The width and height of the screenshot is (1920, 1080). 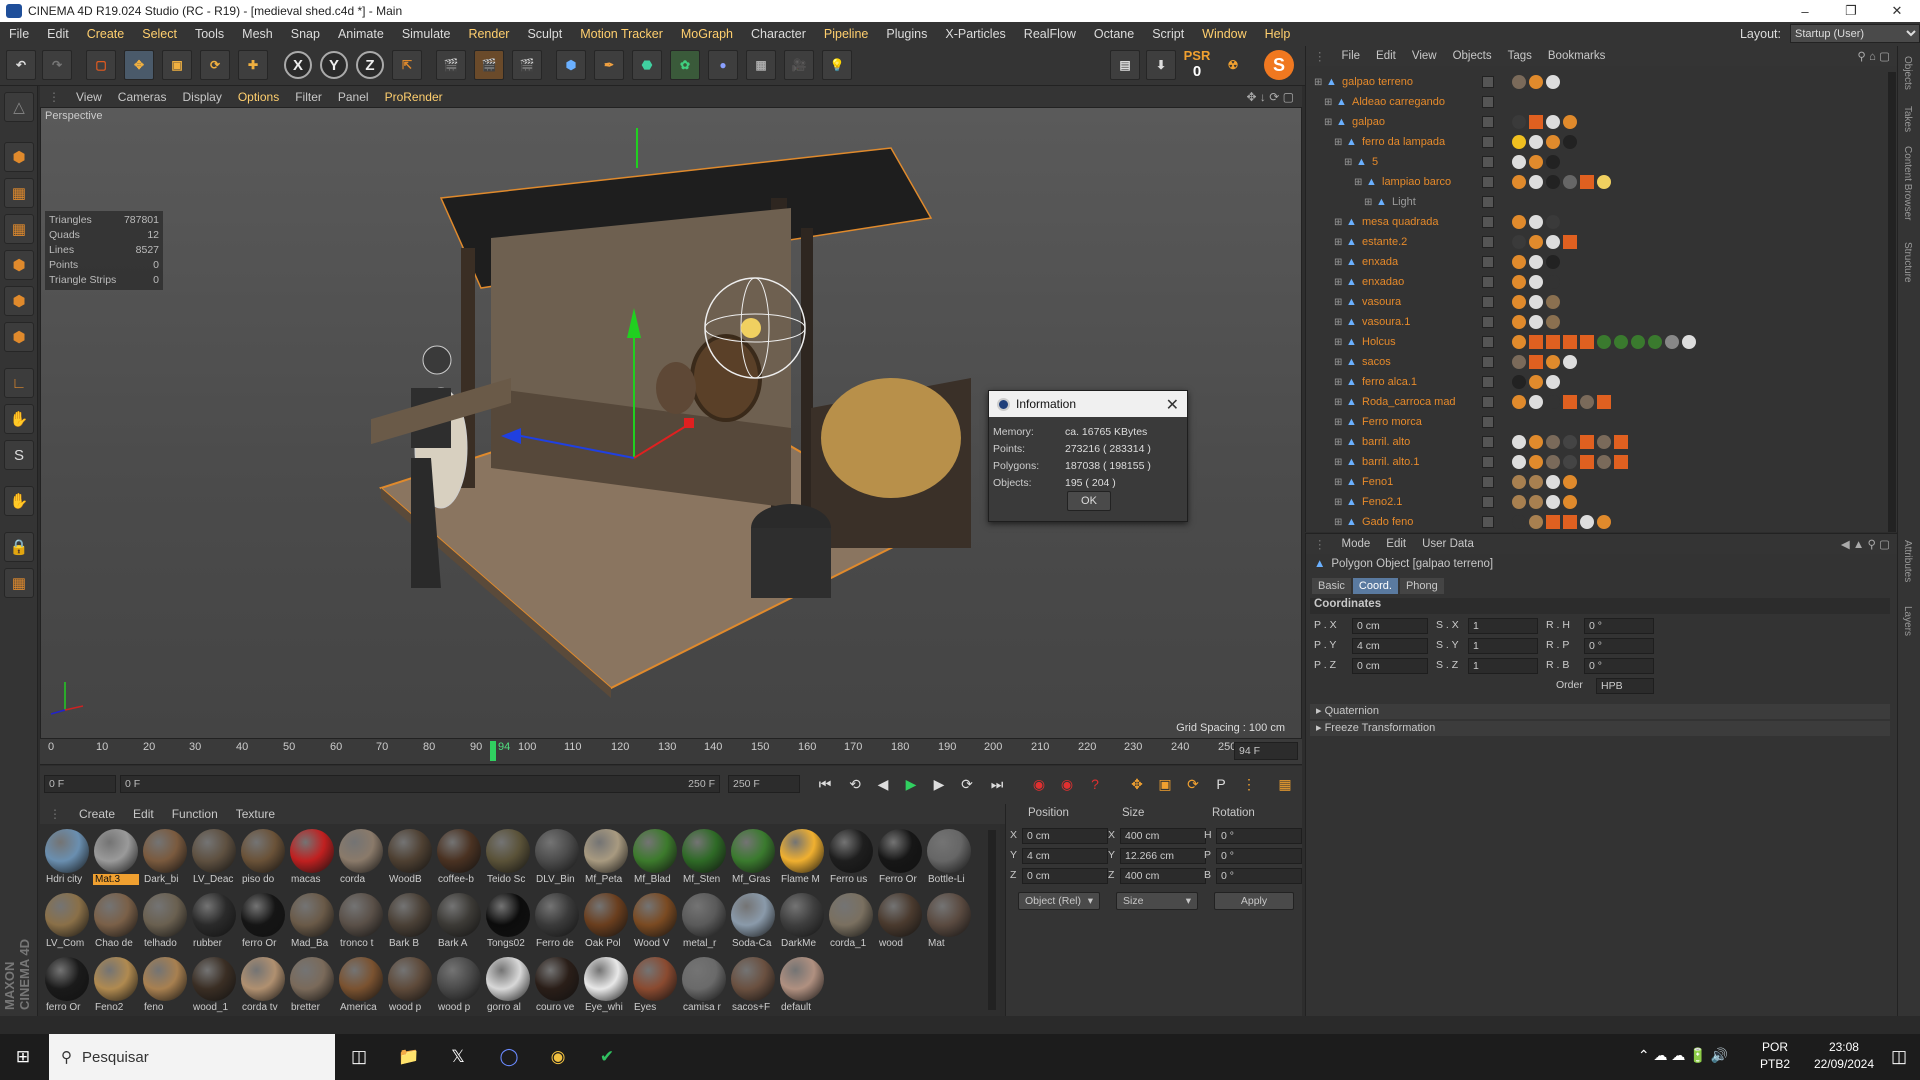 What do you see at coordinates (1907, 561) in the screenshot?
I see `tab-attributes-vertical: Attributes` at bounding box center [1907, 561].